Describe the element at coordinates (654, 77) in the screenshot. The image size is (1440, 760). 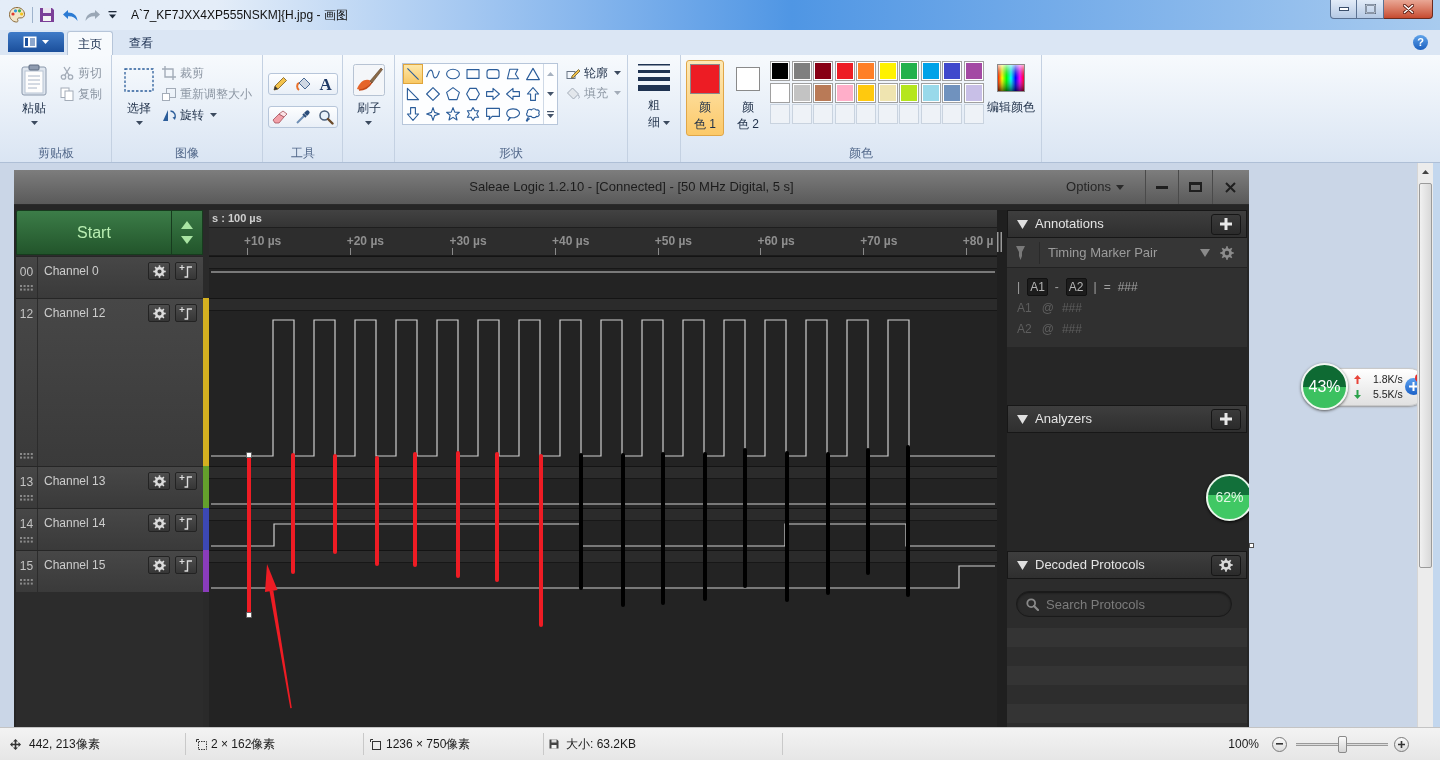
I see `line-width-icon` at that location.